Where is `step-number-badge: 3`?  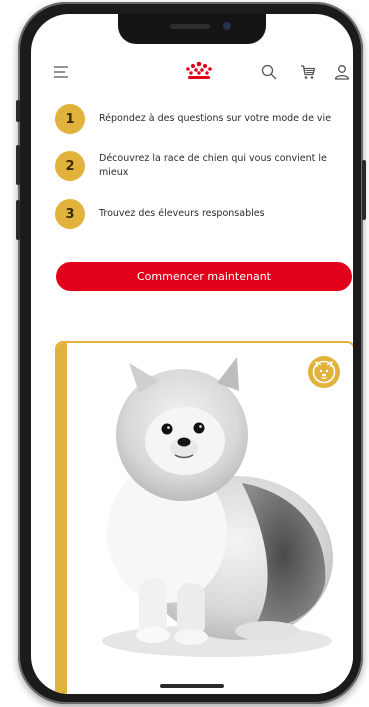
step-number-badge: 3 is located at coordinates (70, 214).